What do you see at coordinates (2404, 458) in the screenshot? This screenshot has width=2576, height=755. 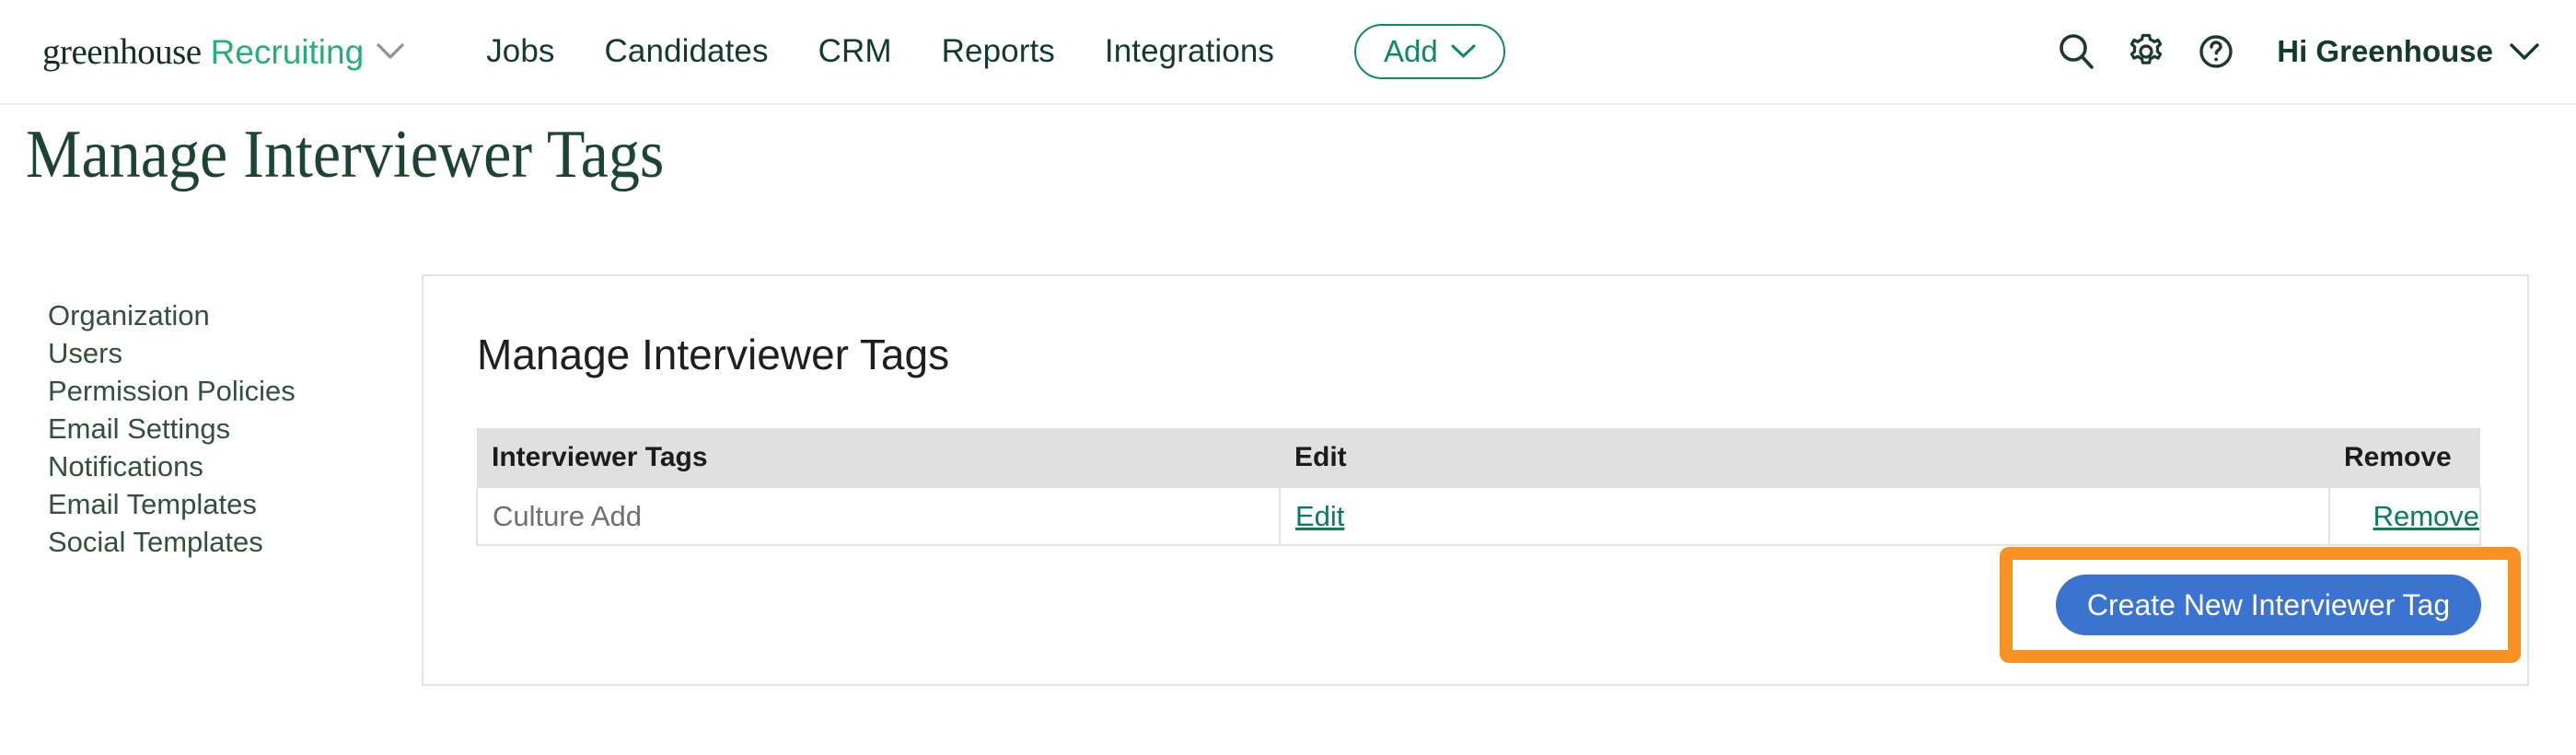 I see `column-header-remove: Remove` at bounding box center [2404, 458].